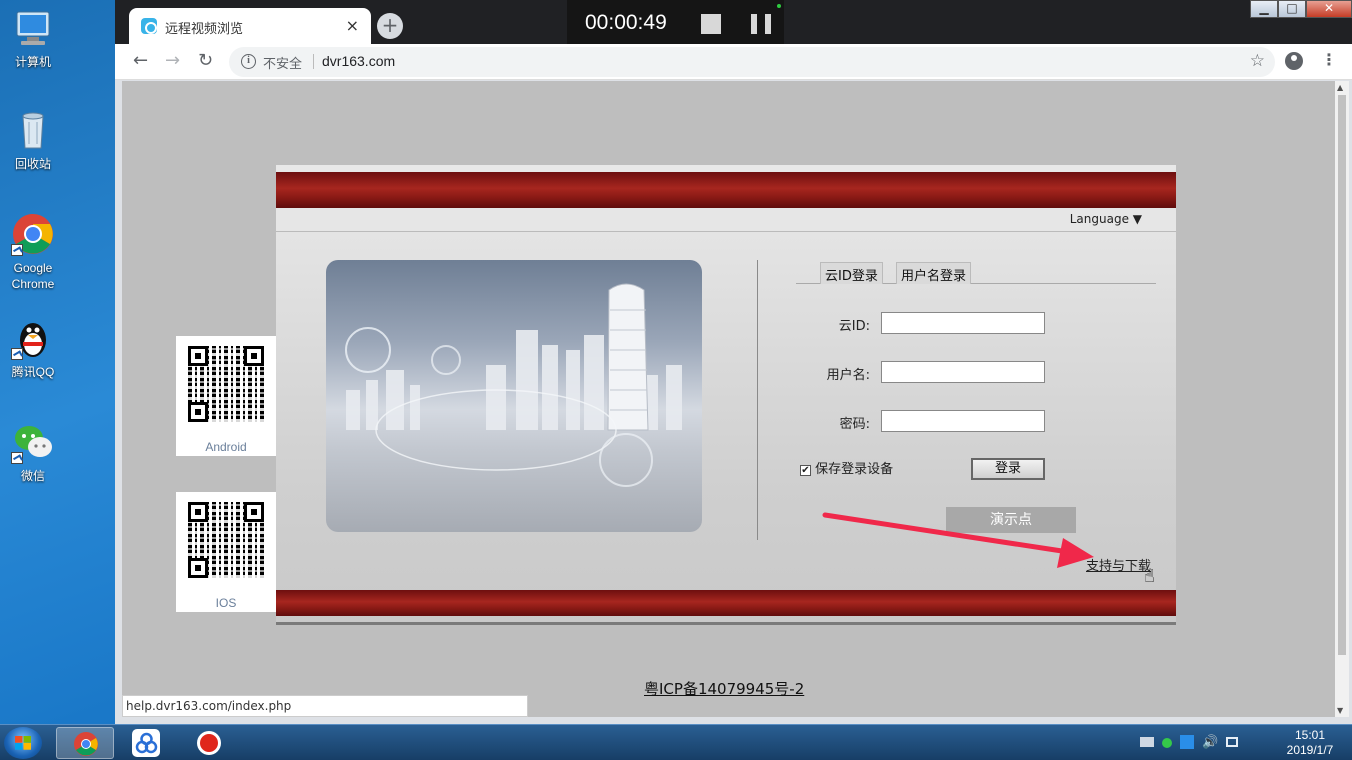 This screenshot has width=1352, height=760. I want to click on clock-date: 2019/1/7, so click(1310, 750).